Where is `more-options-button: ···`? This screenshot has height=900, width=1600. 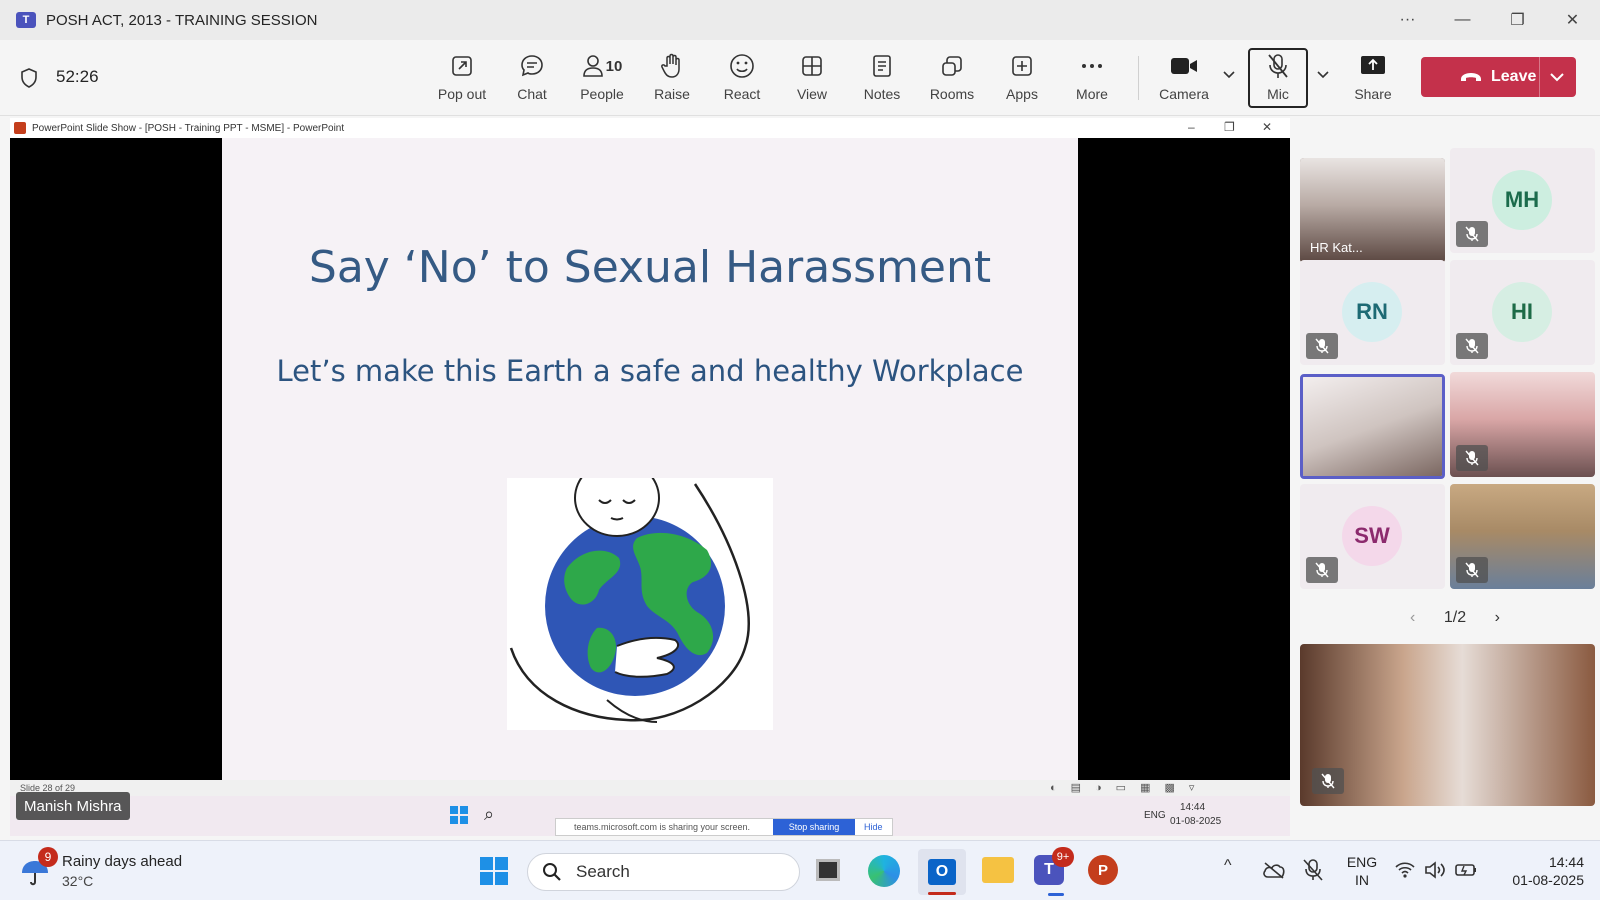
more-options-button: ··· is located at coordinates (1407, 20).